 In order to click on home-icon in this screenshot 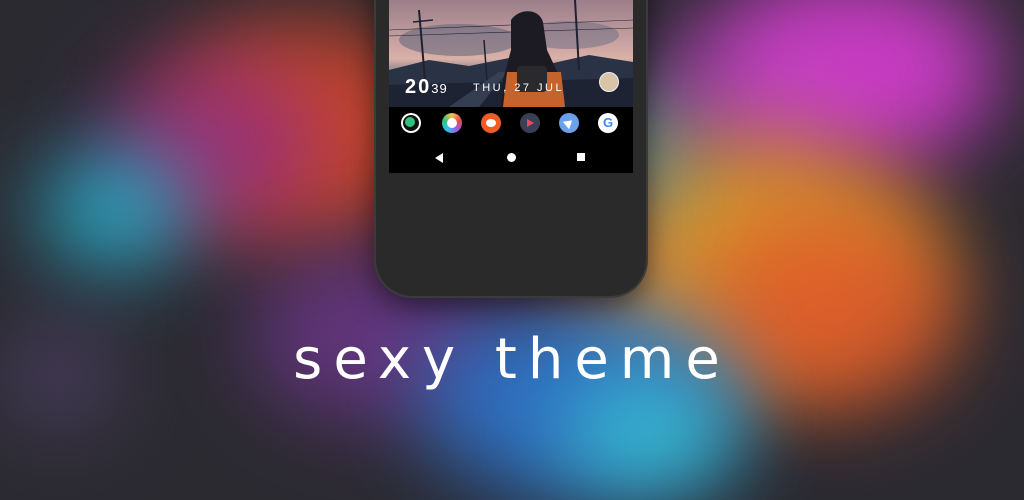, I will do `click(511, 157)`.